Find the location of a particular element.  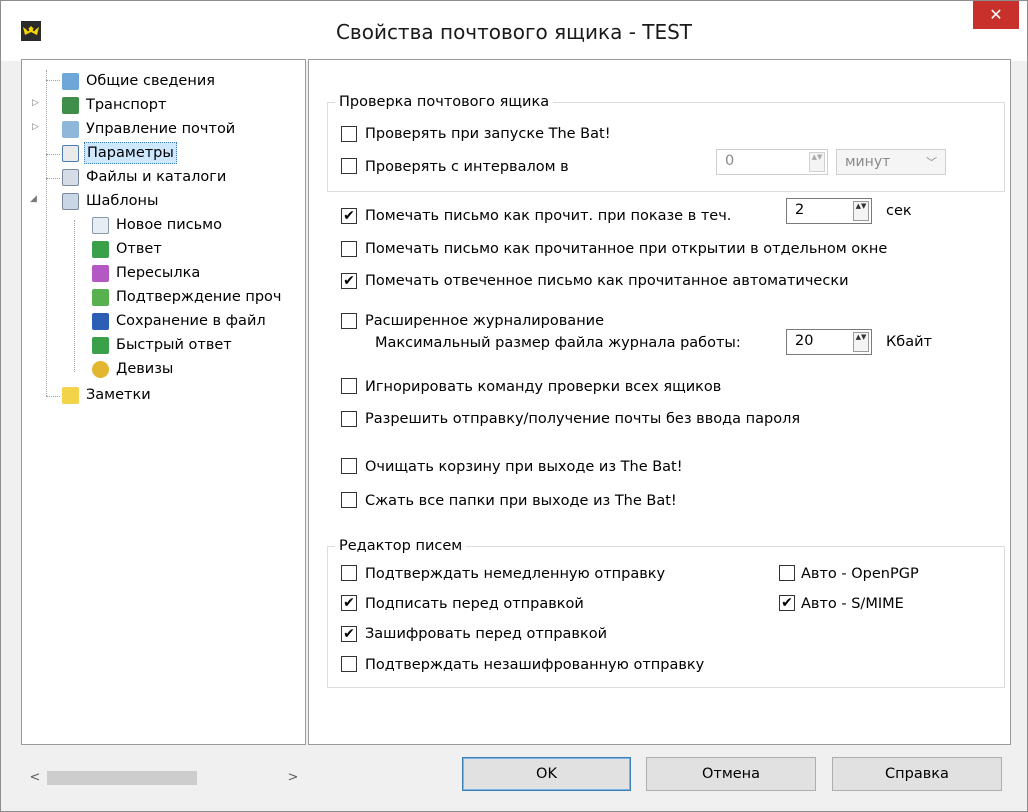

mark-read-on-show-checkbox: ✔ is located at coordinates (349, 216).